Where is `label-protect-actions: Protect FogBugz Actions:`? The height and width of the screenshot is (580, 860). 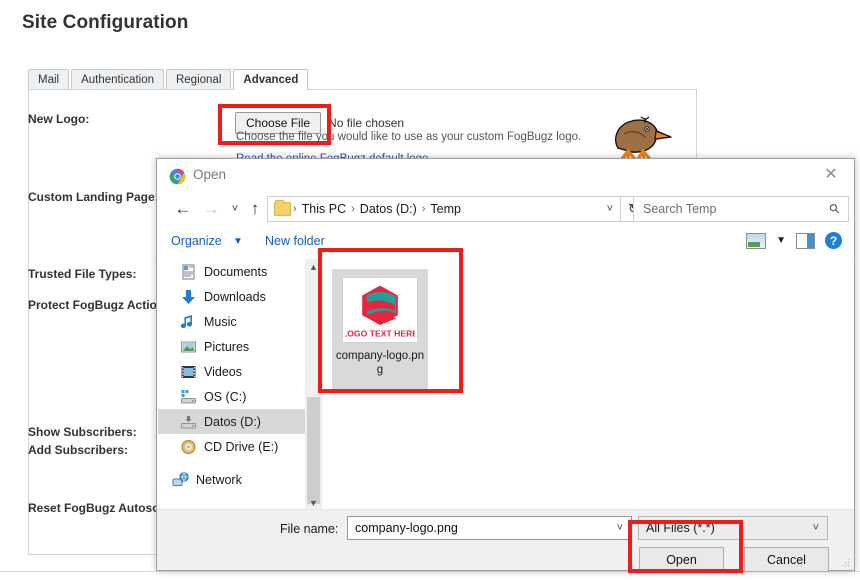
label-protect-actions: Protect FogBugz Actions: is located at coordinates (101, 305).